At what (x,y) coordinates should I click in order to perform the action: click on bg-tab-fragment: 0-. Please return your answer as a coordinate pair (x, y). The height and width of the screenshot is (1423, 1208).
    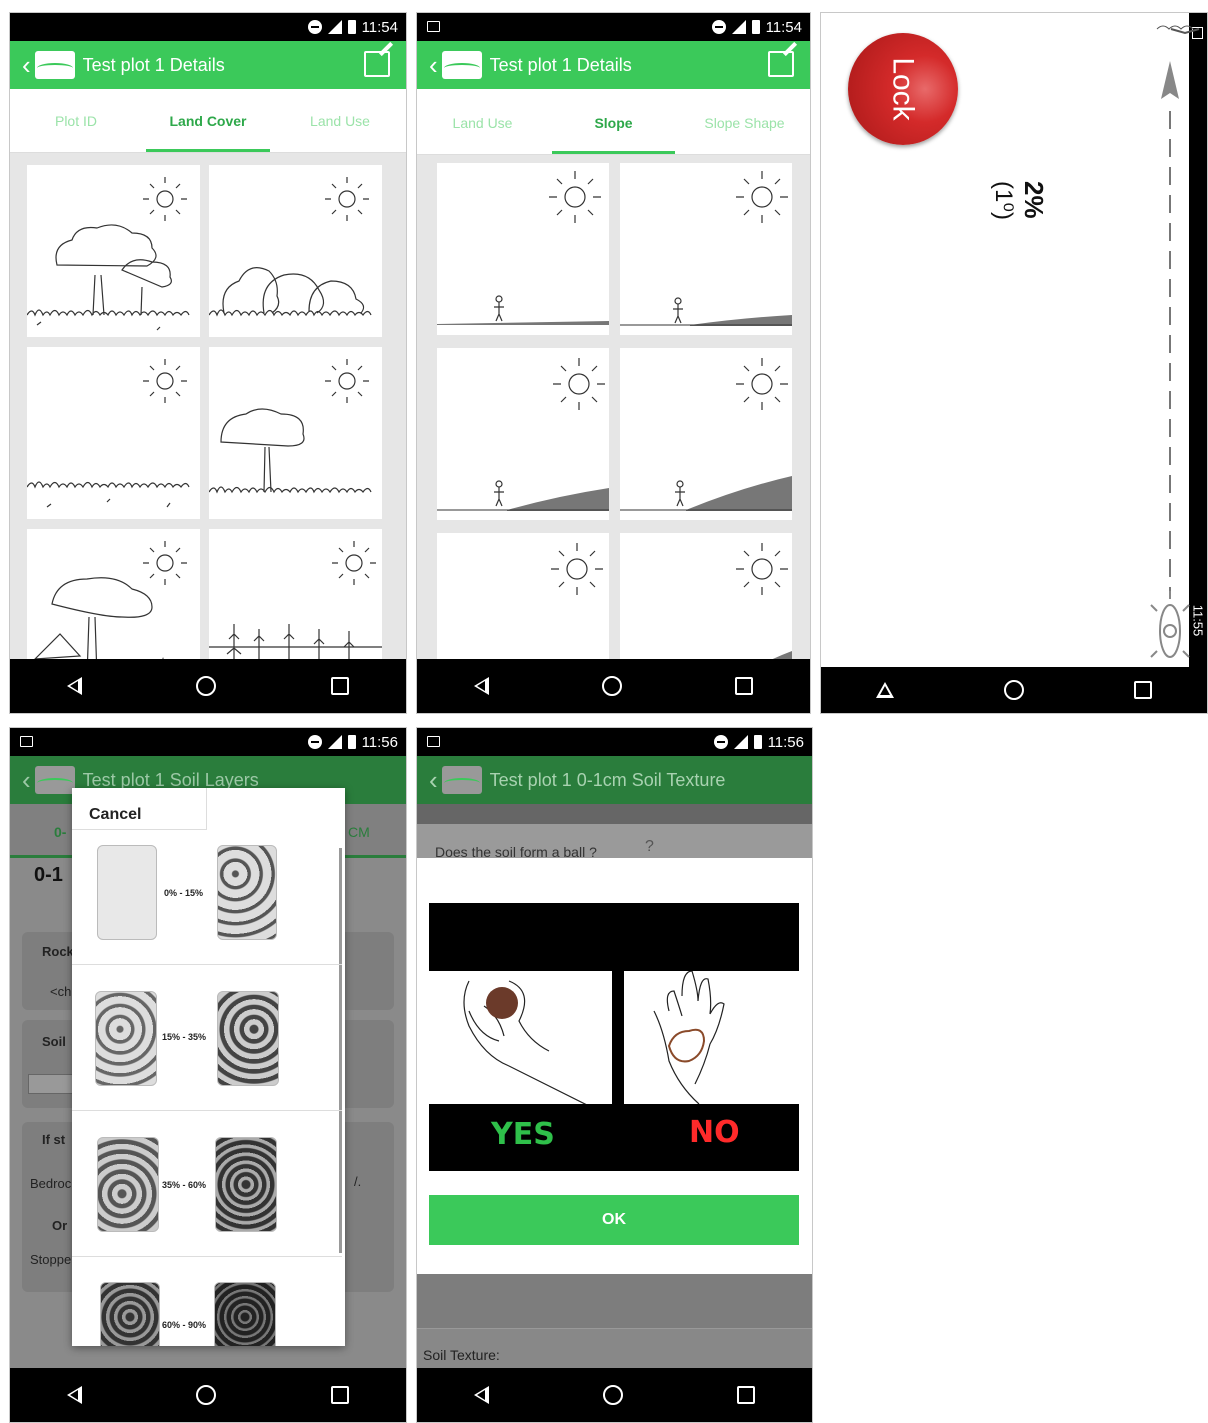
    Looking at the image, I should click on (60, 832).